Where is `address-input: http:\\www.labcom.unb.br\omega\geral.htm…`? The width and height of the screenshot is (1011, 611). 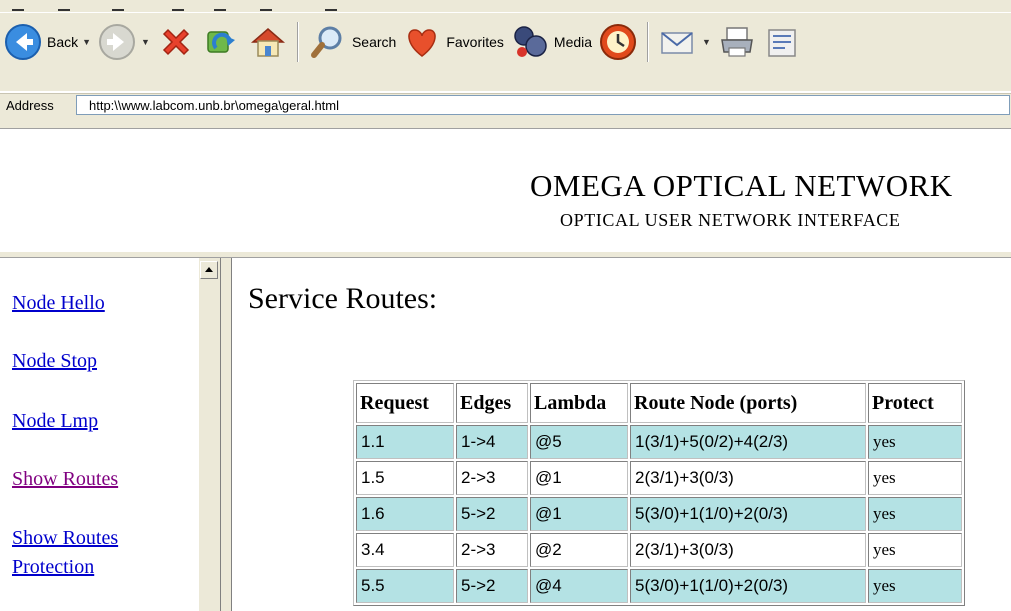 address-input: http:\\www.labcom.unb.br\omega\geral.htm… is located at coordinates (543, 105).